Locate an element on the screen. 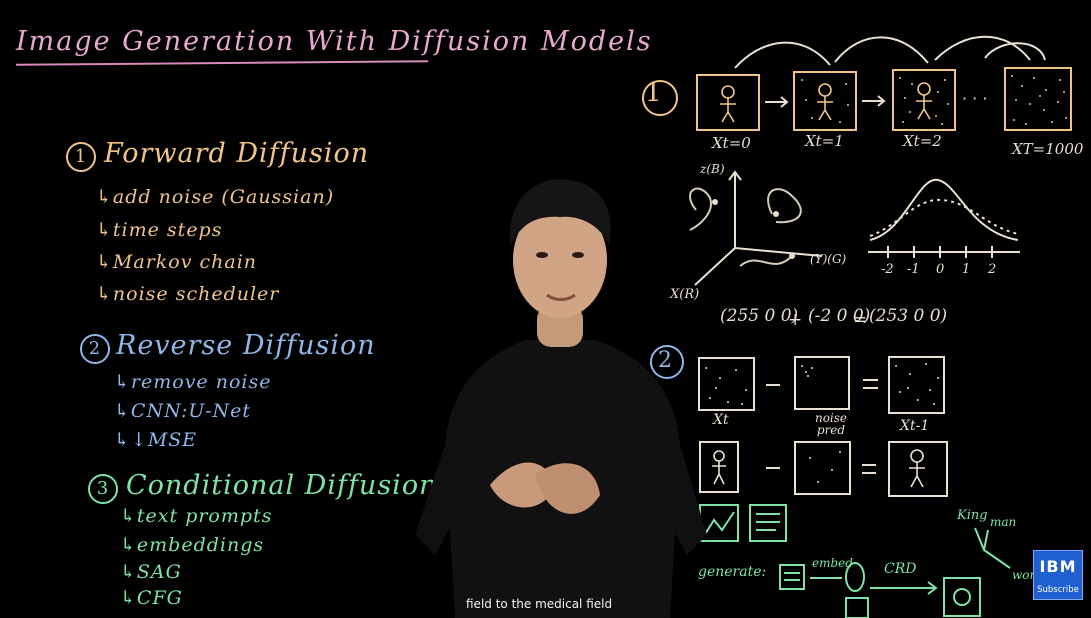 Image resolution: width=1091 pixels, height=618 pixels. stick-figure-head is located at coordinates (728, 92).